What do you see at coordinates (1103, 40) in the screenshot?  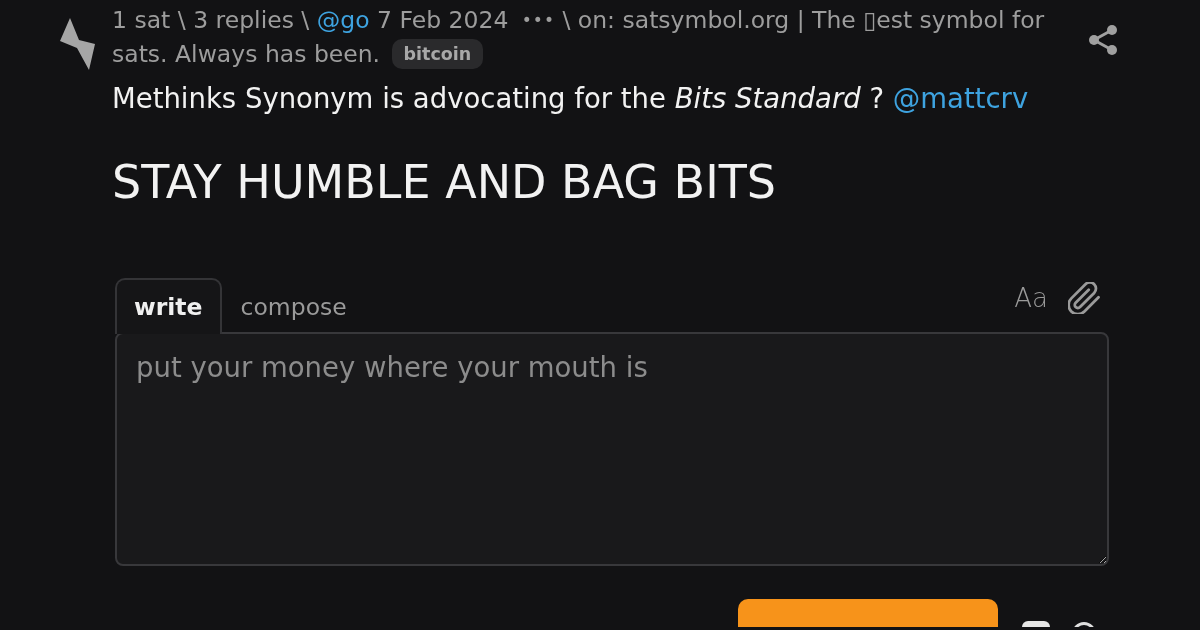 I see `share-icon` at bounding box center [1103, 40].